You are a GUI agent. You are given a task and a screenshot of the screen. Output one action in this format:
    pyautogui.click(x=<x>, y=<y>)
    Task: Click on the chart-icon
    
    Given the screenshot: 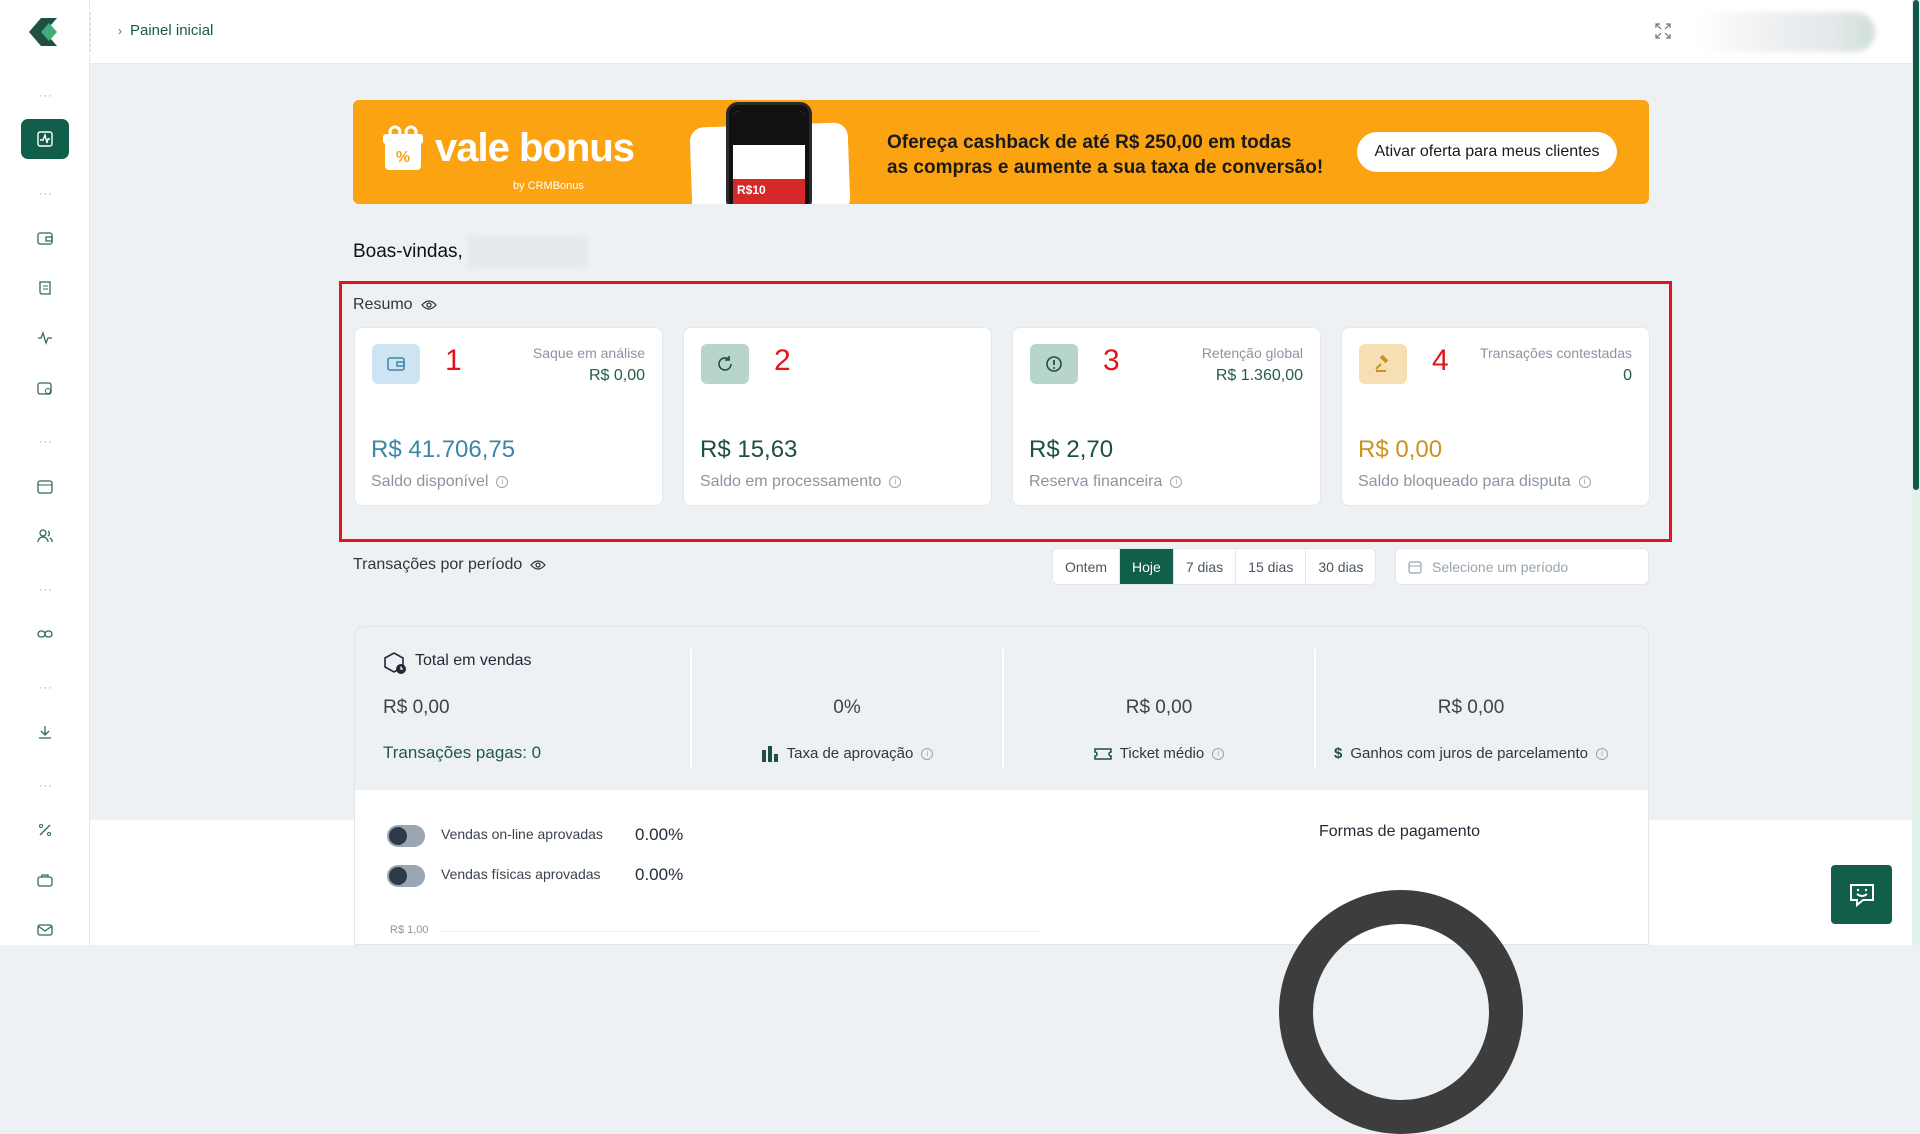 What is the action you would take?
    pyautogui.click(x=45, y=139)
    